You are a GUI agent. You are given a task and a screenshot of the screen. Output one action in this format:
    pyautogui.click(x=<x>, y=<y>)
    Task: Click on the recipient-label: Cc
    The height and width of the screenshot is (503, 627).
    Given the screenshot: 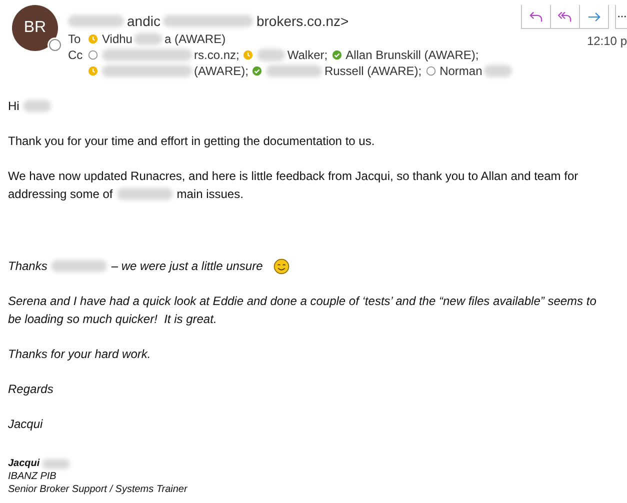 What is the action you would take?
    pyautogui.click(x=76, y=55)
    